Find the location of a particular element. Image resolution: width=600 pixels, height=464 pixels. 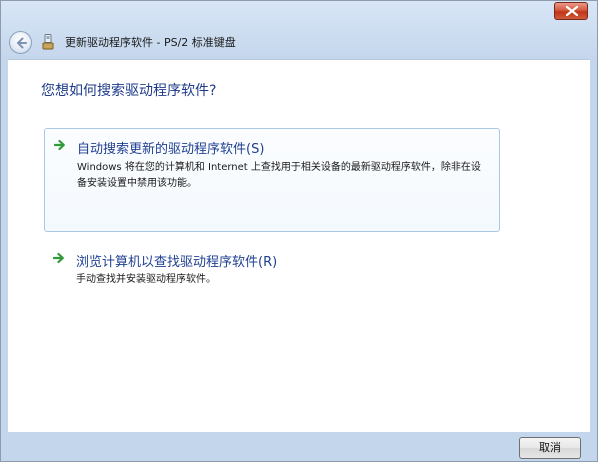

window-title: 更新驱动程序软件 - PS/2 标准键盘 is located at coordinates (150, 42).